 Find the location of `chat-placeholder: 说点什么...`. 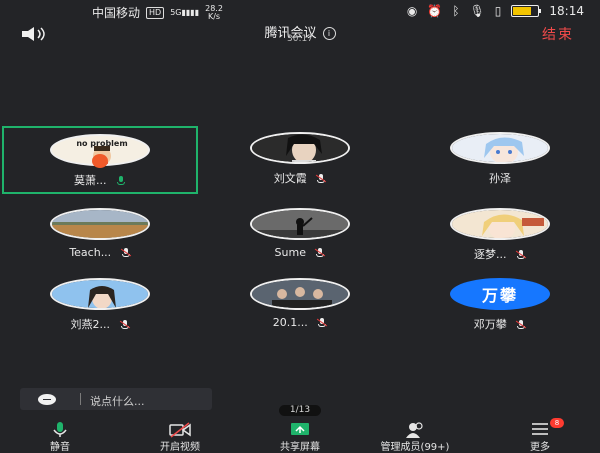

chat-placeholder: 说点什么... is located at coordinates (117, 401).